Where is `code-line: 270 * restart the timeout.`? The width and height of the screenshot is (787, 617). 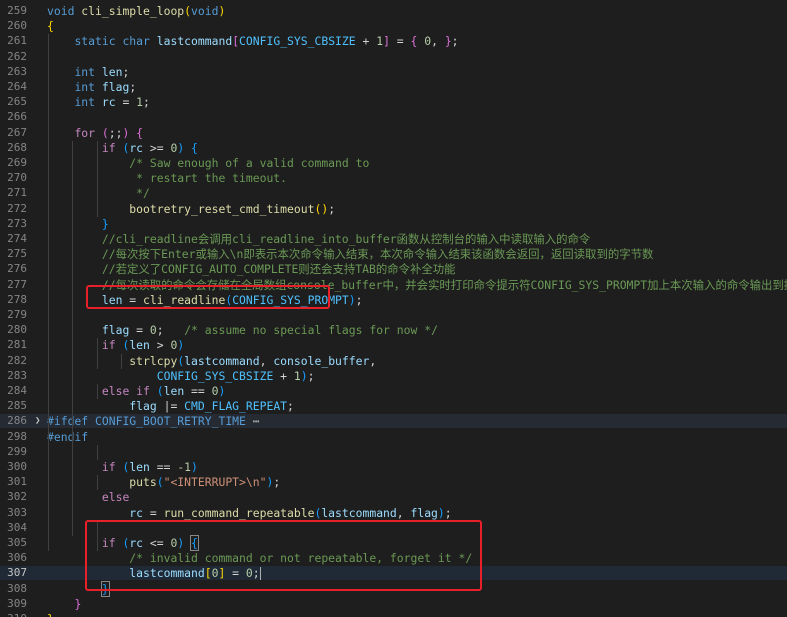 code-line: 270 * restart the timeout. is located at coordinates (393, 178).